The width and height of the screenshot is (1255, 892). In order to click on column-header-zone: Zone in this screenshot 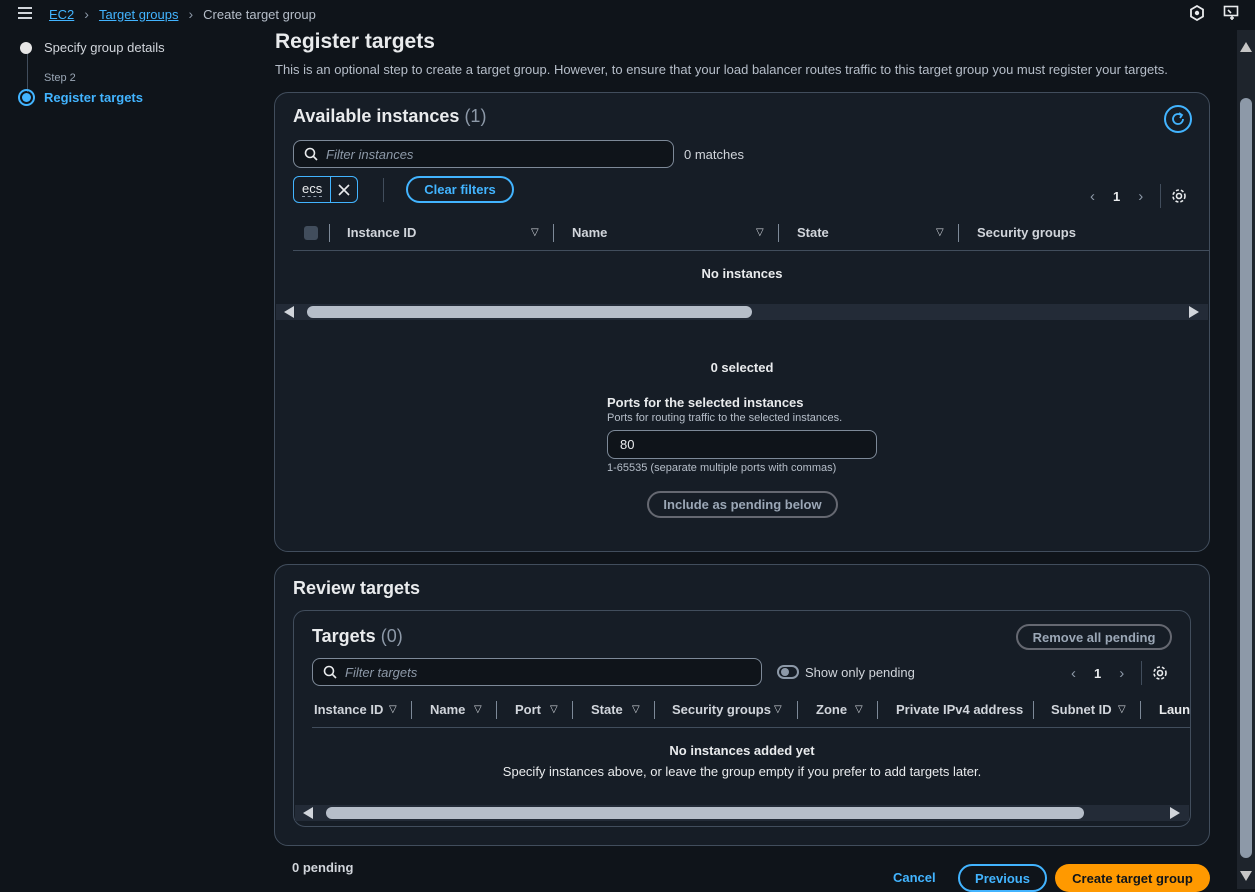, I will do `click(831, 709)`.